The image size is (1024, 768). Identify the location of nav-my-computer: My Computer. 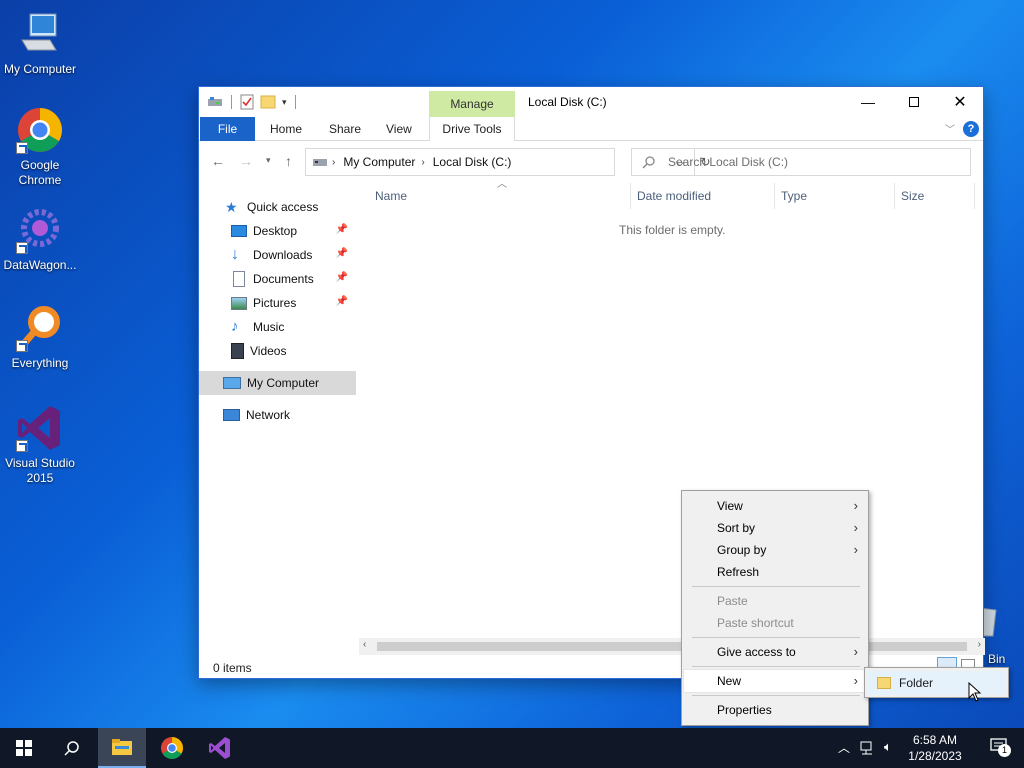
(277, 383).